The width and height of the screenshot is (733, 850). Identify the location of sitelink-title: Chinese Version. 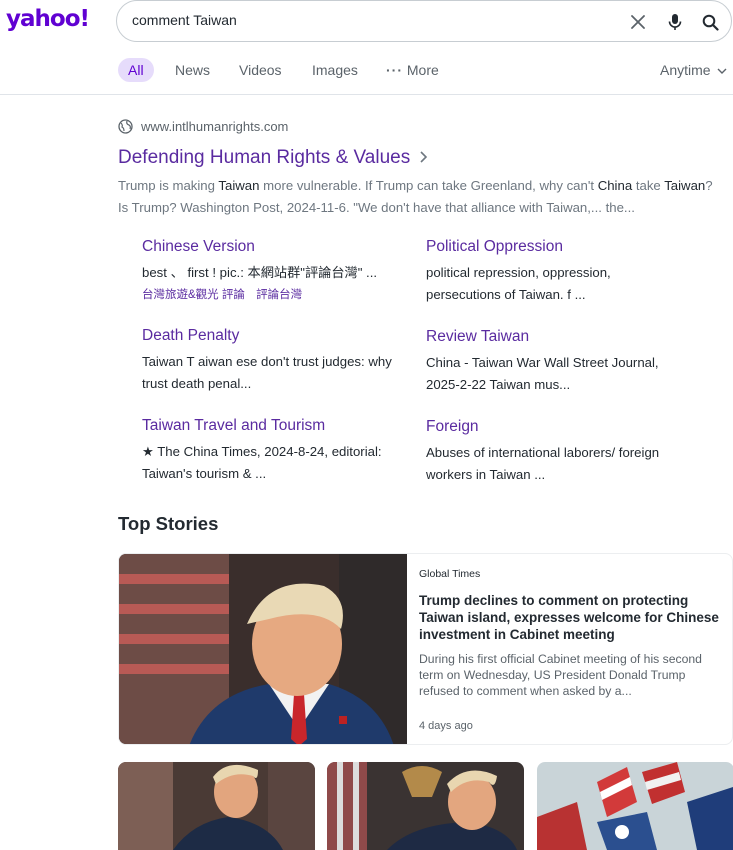
(277, 247).